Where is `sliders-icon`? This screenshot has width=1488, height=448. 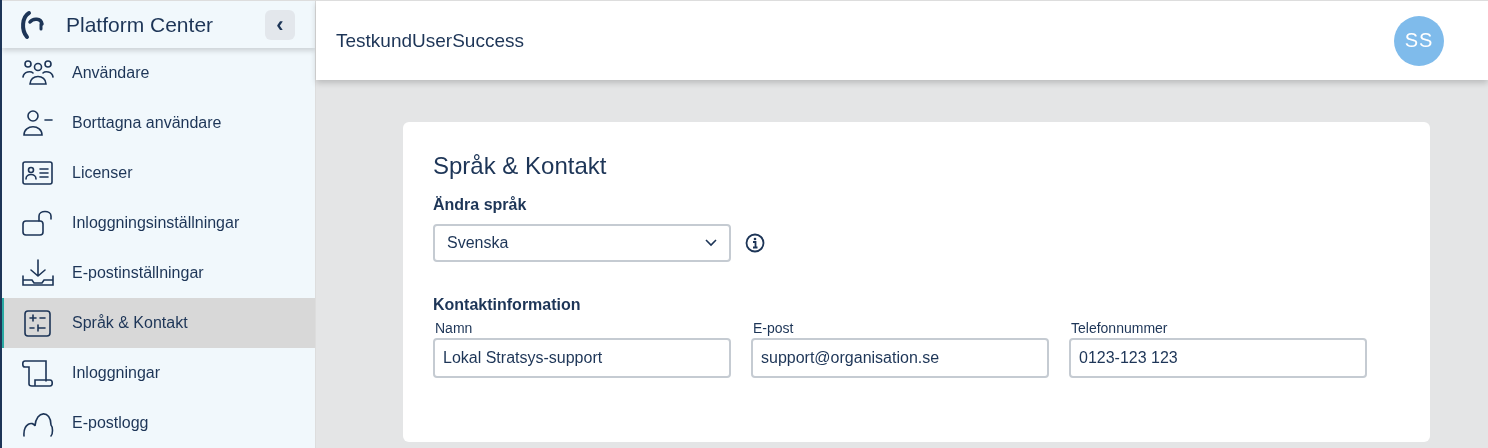 sliders-icon is located at coordinates (38, 323).